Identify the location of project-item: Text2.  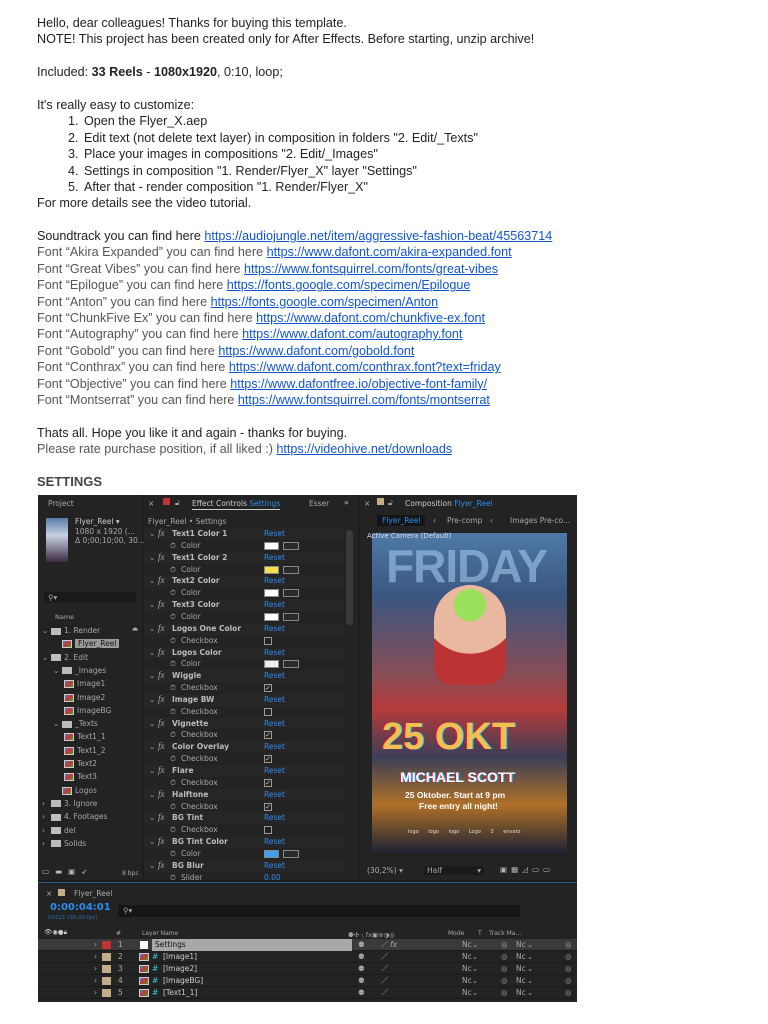
(90, 763).